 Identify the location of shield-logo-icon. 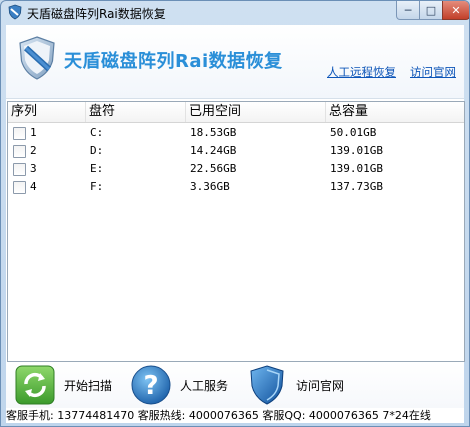
(37, 58).